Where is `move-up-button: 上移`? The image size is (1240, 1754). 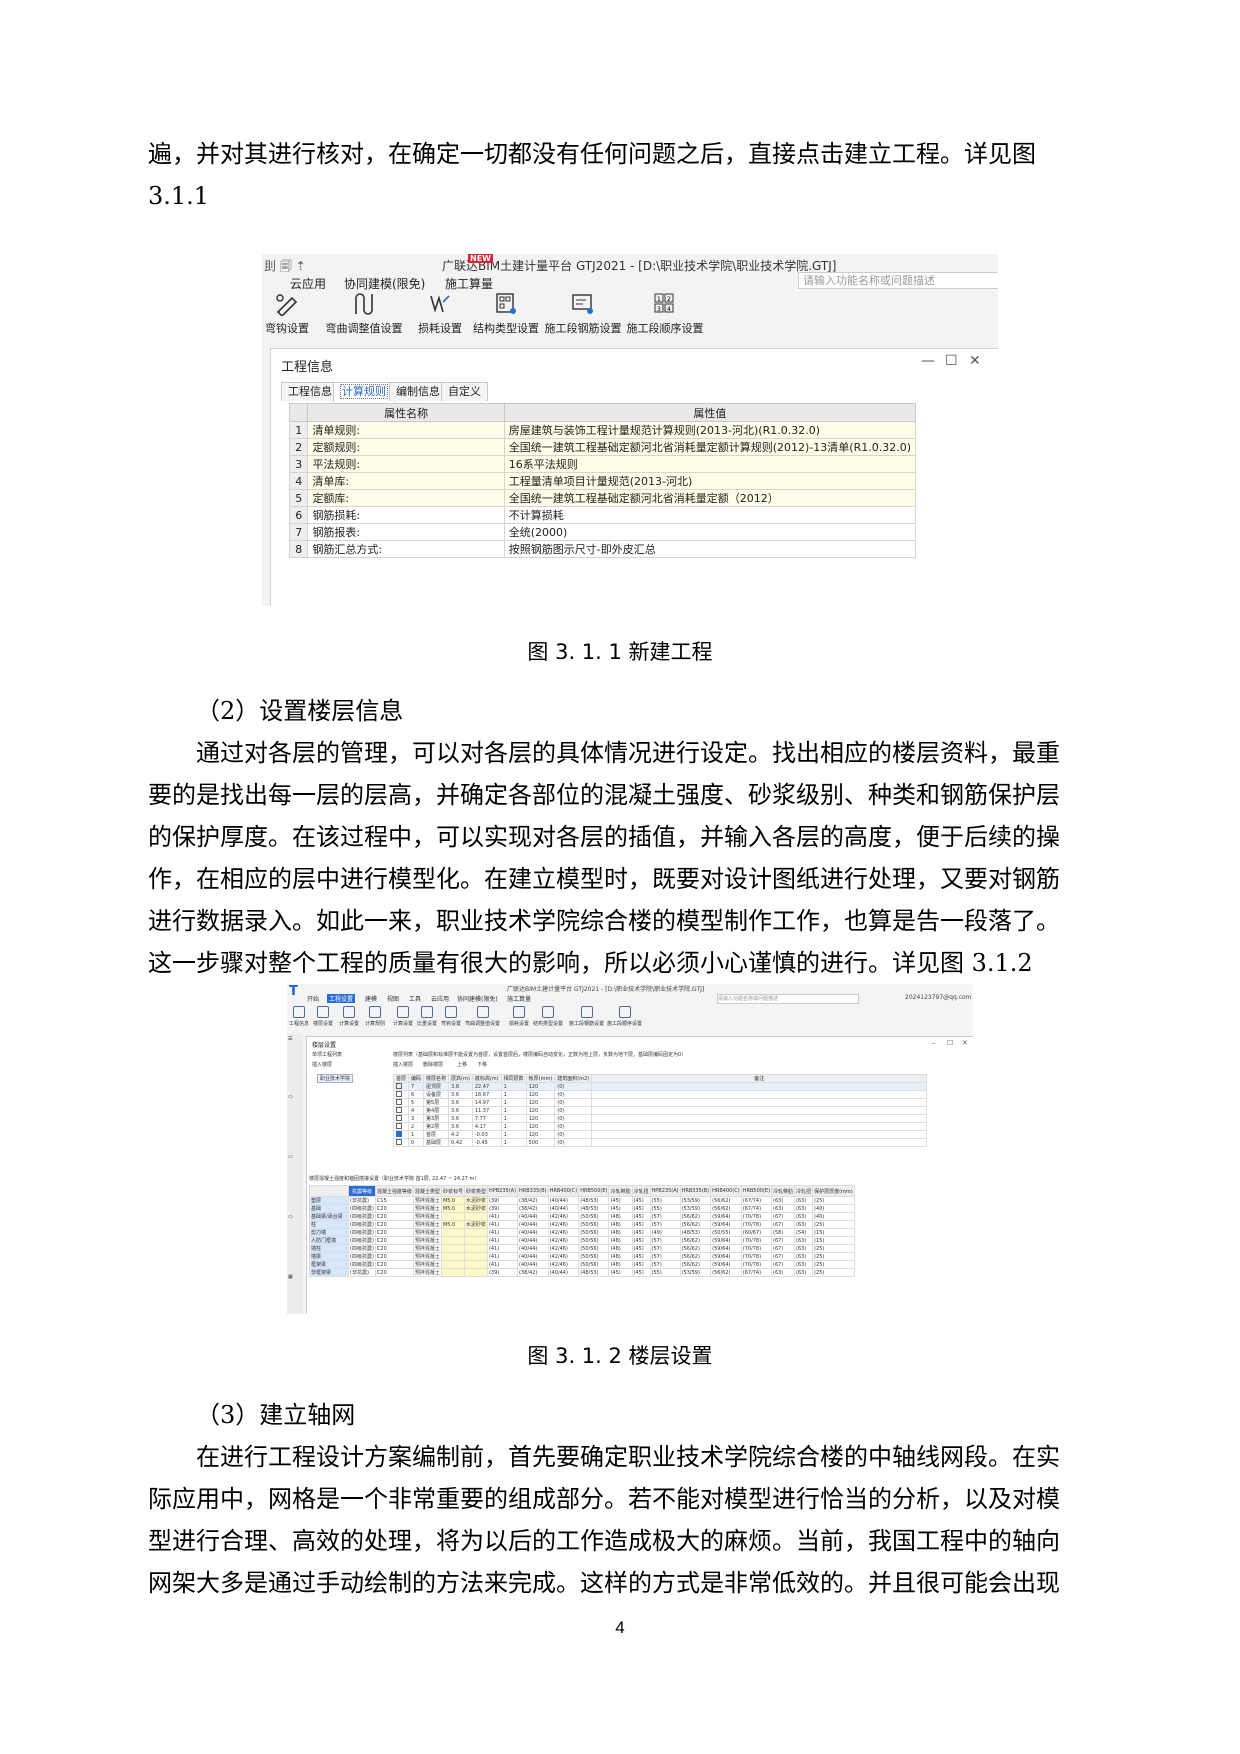
move-up-button: 上移 is located at coordinates (462, 1064).